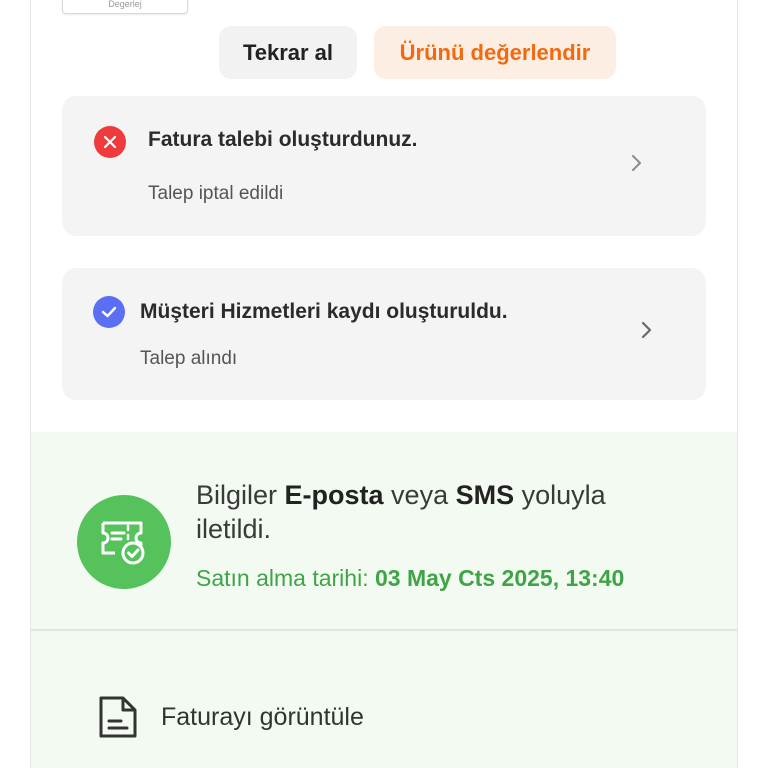 Image resolution: width=768 pixels, height=768 pixels. I want to click on invoice-card-title: Fatura talebi oluşturdunuz., so click(283, 139).